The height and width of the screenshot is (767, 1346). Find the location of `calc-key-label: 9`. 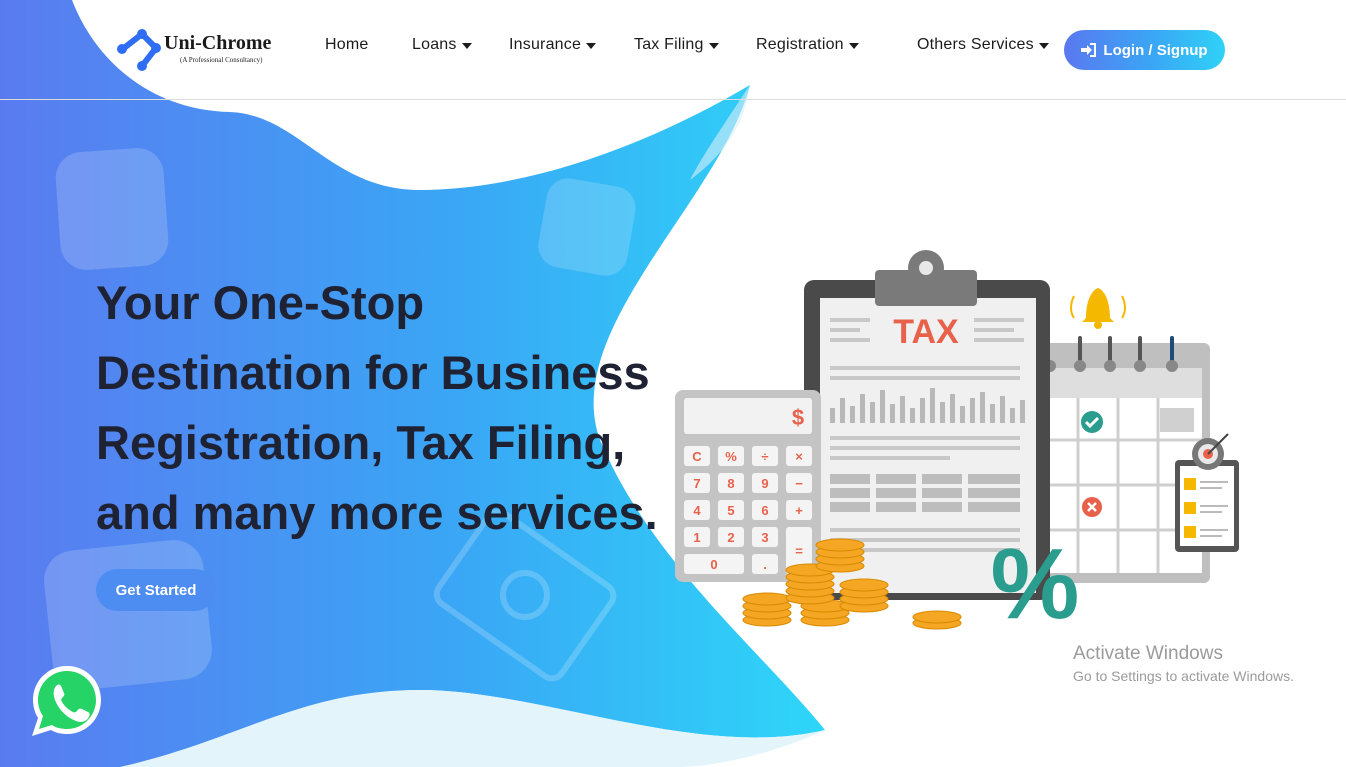

calc-key-label: 9 is located at coordinates (764, 483).